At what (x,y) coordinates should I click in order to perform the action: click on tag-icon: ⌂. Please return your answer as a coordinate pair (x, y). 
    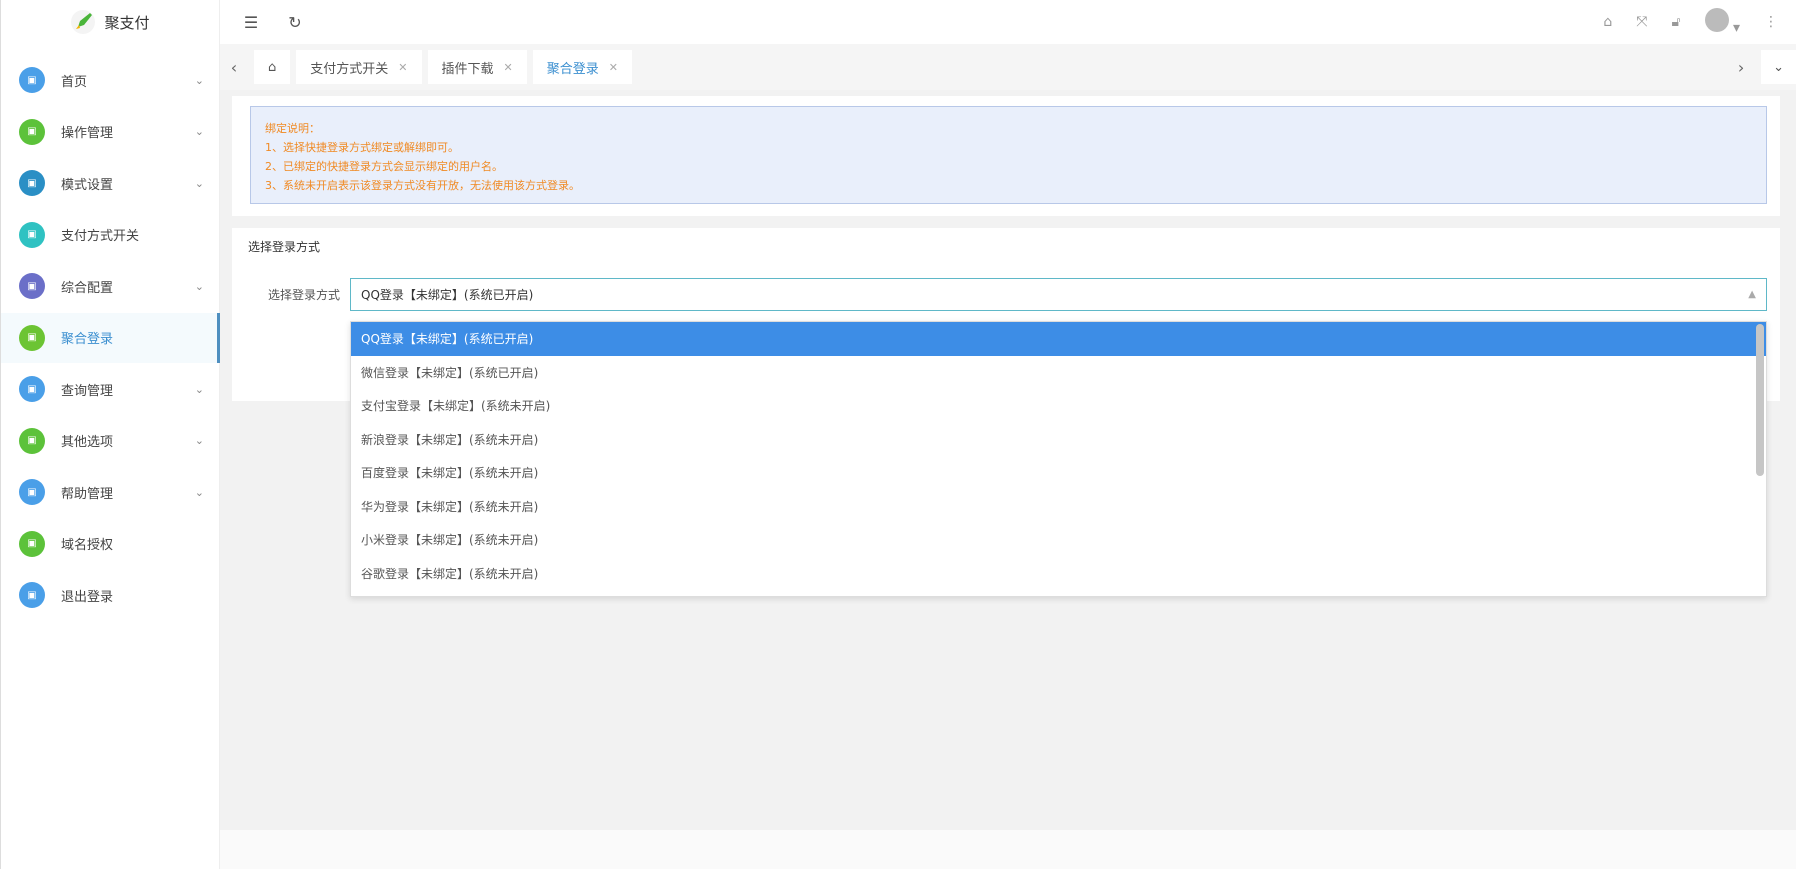
    Looking at the image, I should click on (1607, 22).